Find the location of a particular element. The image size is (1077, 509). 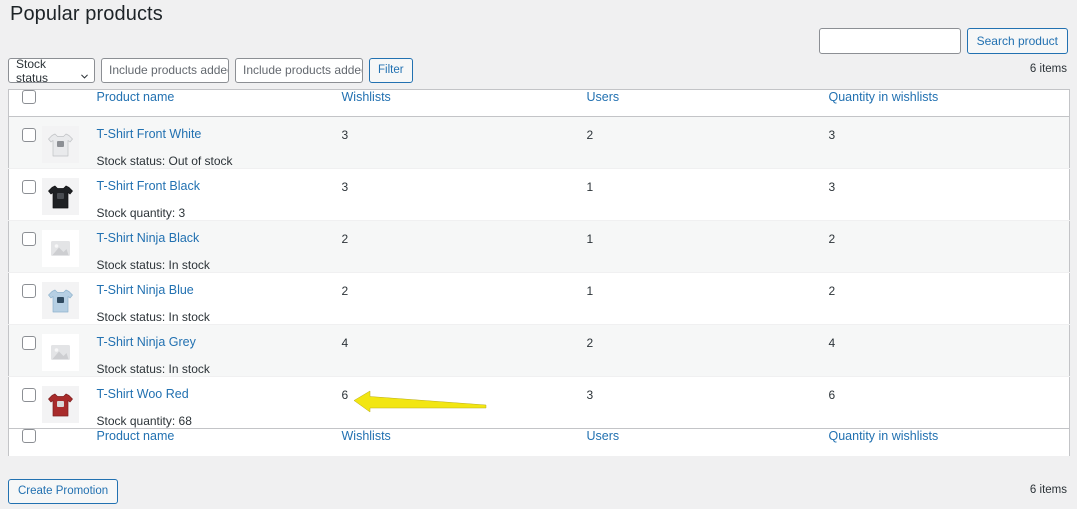

product-name-link: T-Shirt Woo Red is located at coordinates (219, 394).